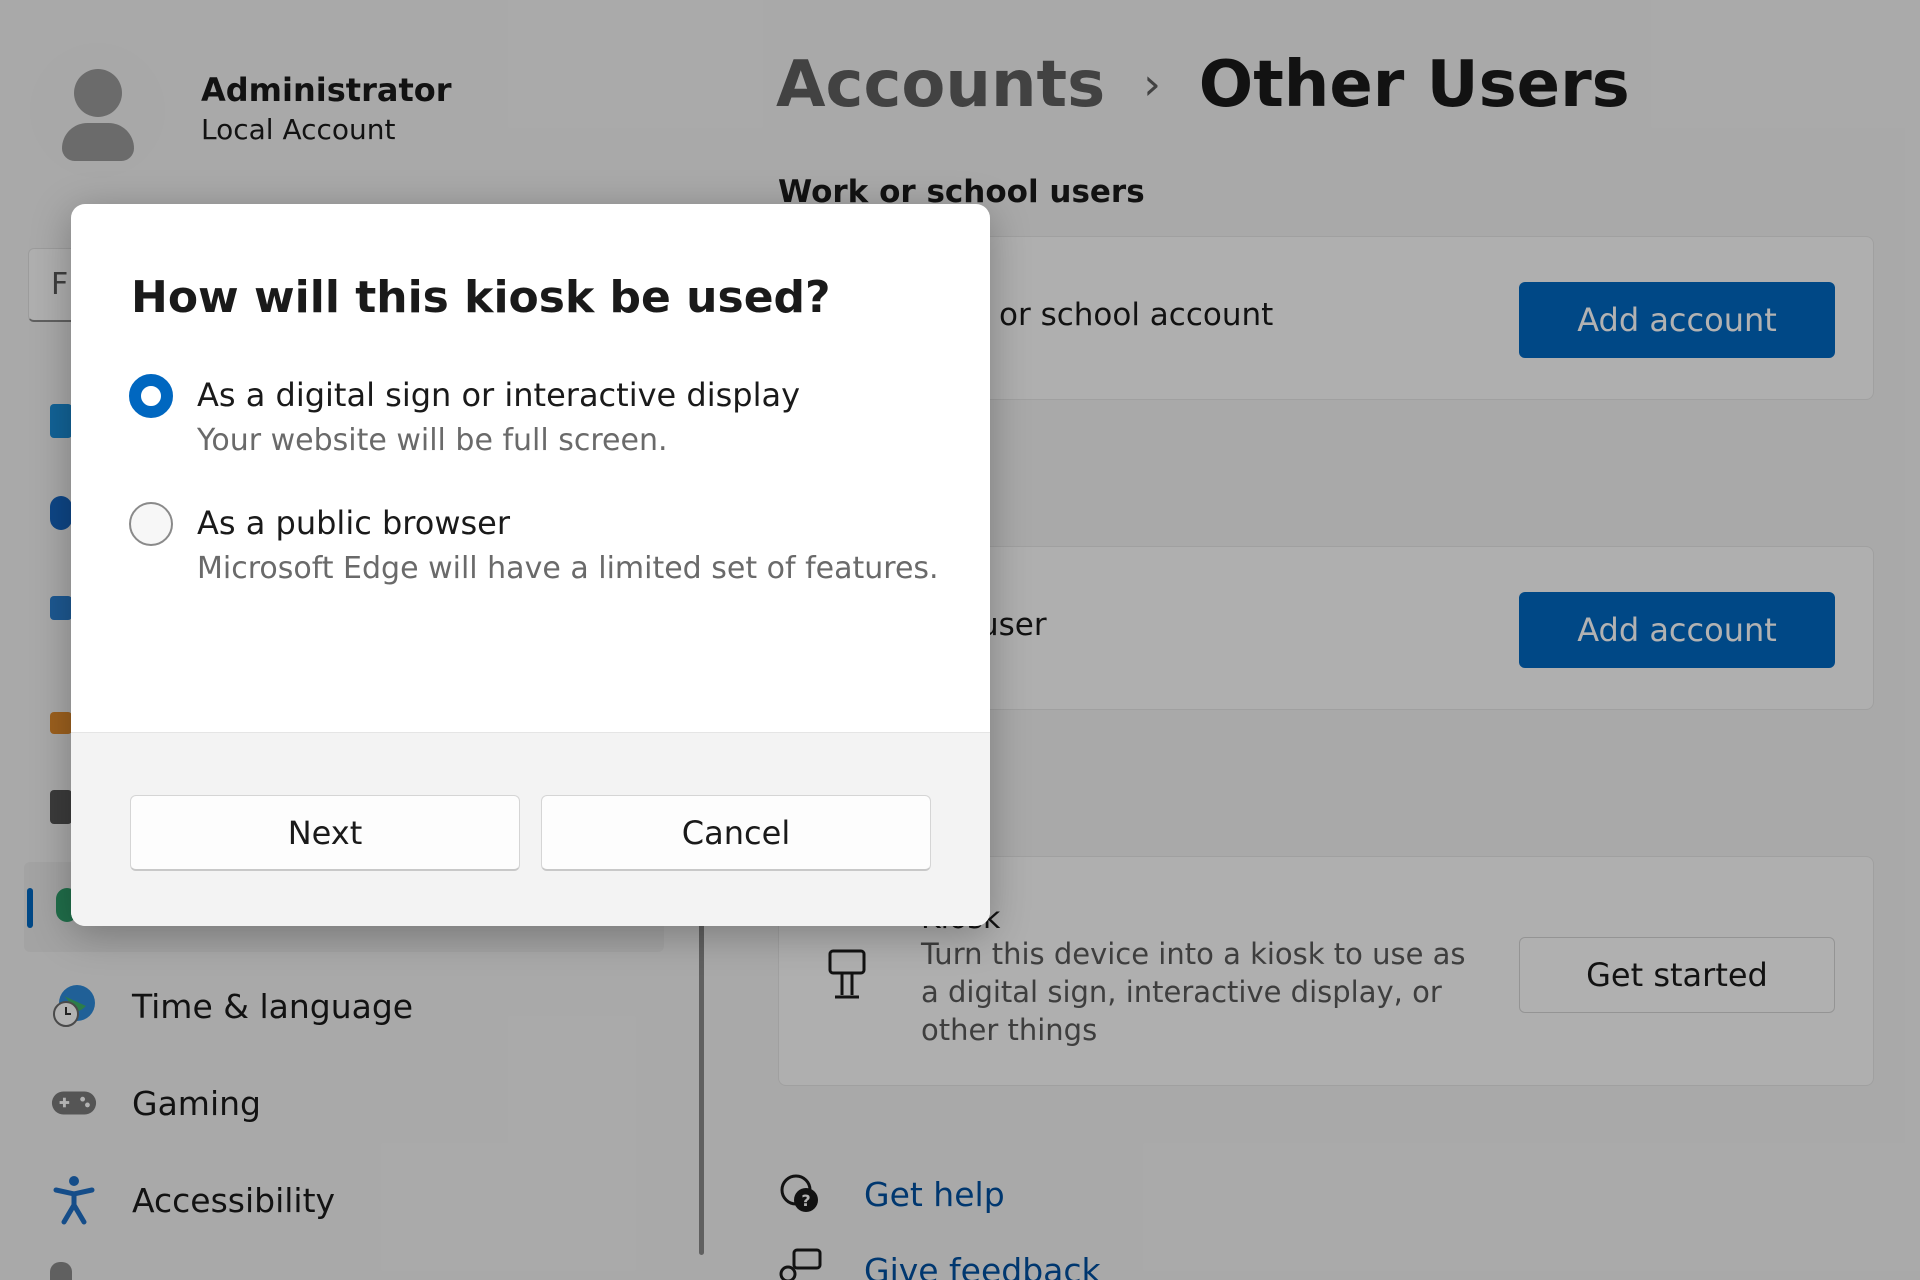 Image resolution: width=1920 pixels, height=1280 pixels. I want to click on radio-public-browser, so click(151, 524).